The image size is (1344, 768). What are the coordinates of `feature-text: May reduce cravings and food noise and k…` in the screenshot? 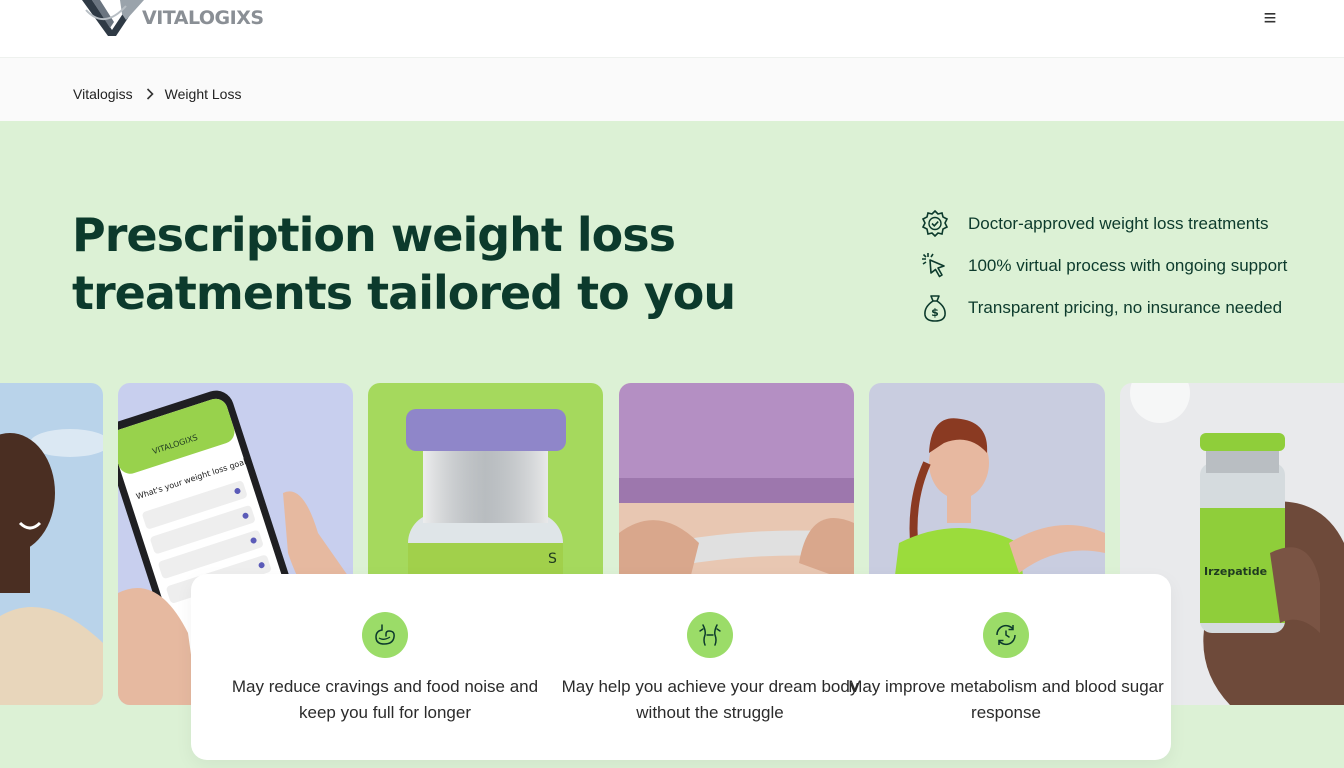 It's located at (385, 699).